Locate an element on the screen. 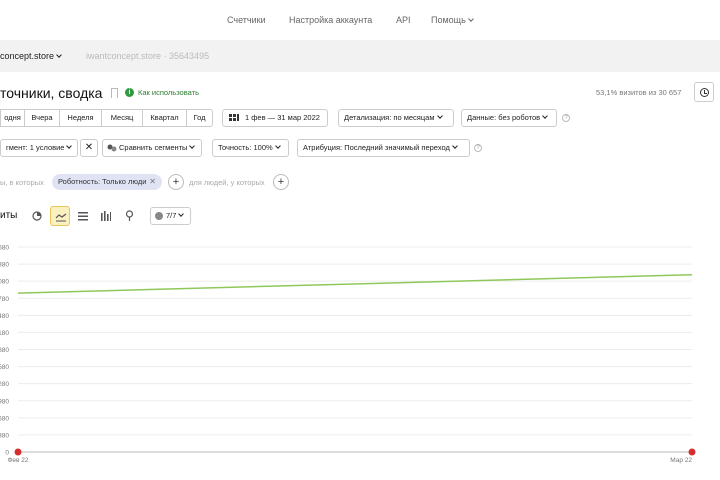  map-pin-icon is located at coordinates (129, 215).